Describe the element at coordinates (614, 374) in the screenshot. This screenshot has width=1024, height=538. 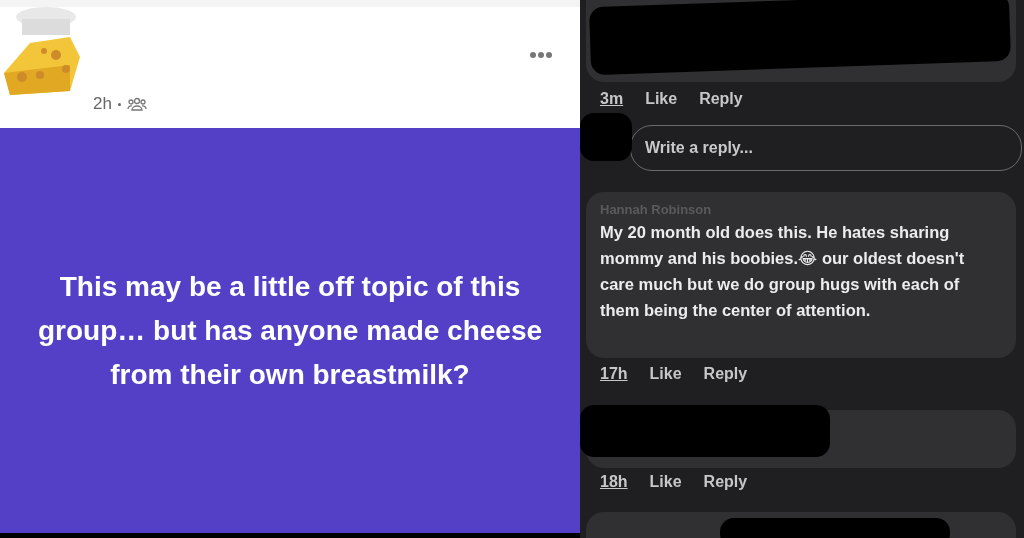
I see `comment-time: 17h` at that location.